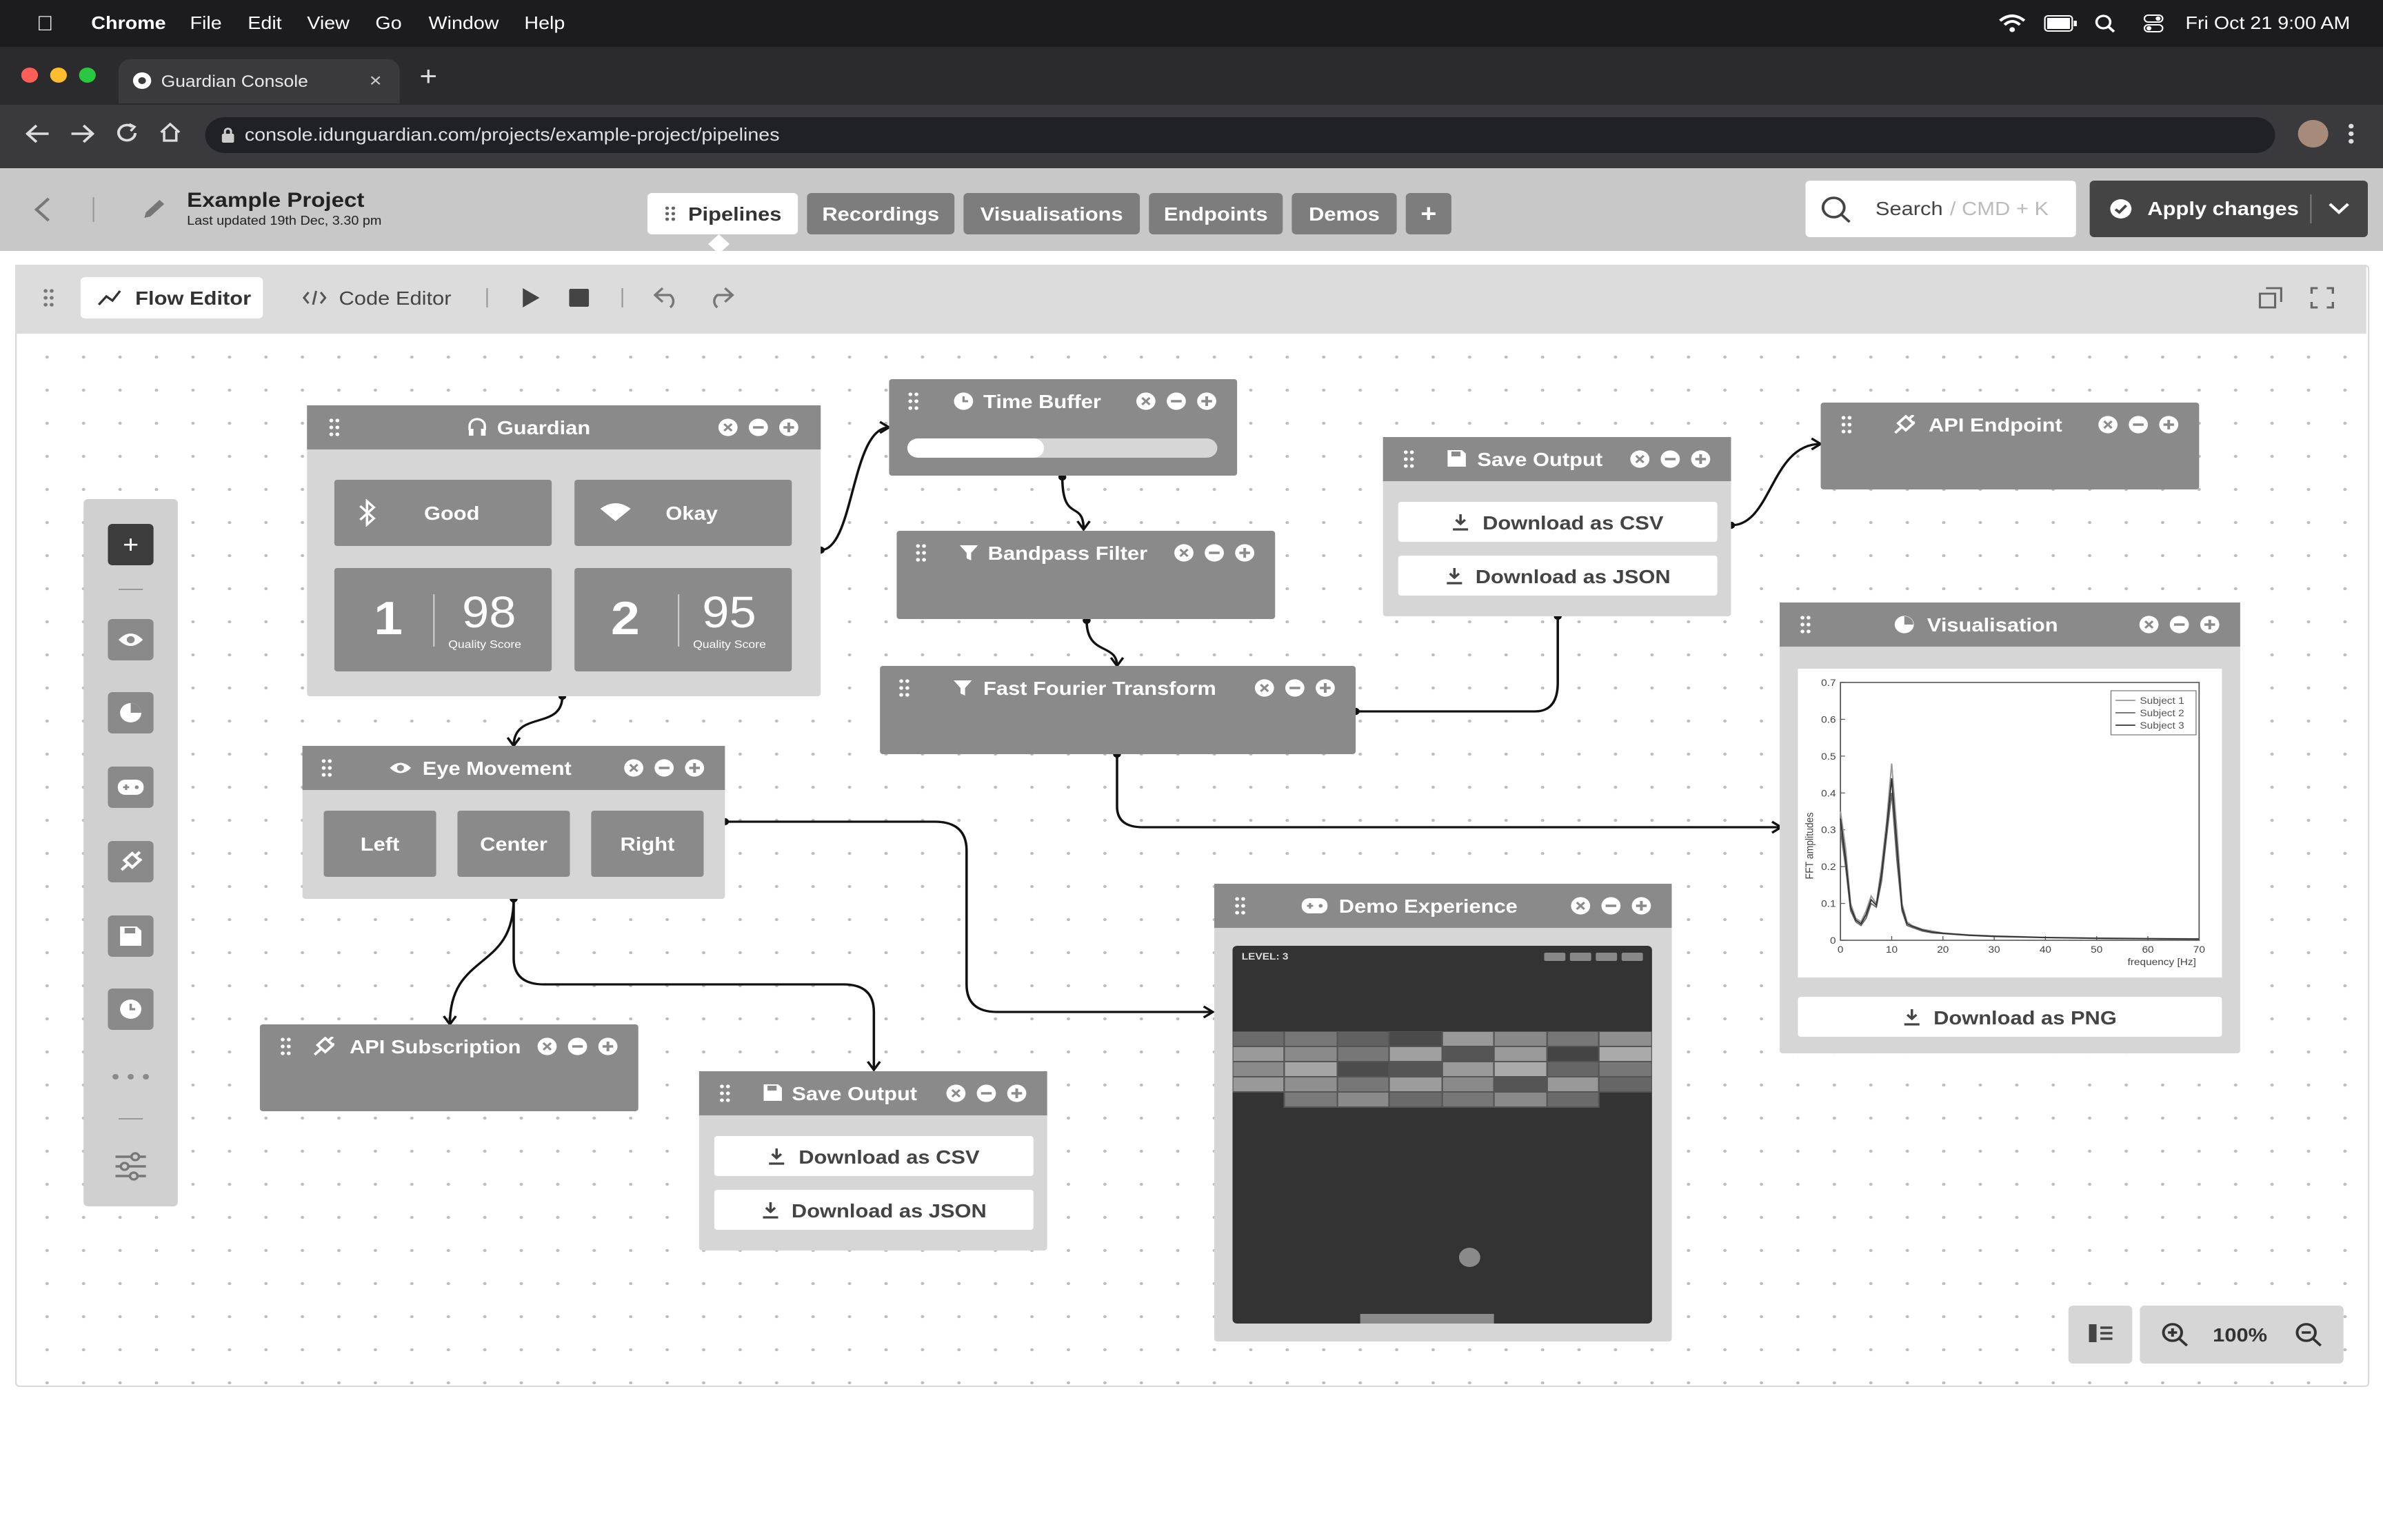 This screenshot has height=1540, width=2383. I want to click on zoom-in-icon, so click(2175, 1335).